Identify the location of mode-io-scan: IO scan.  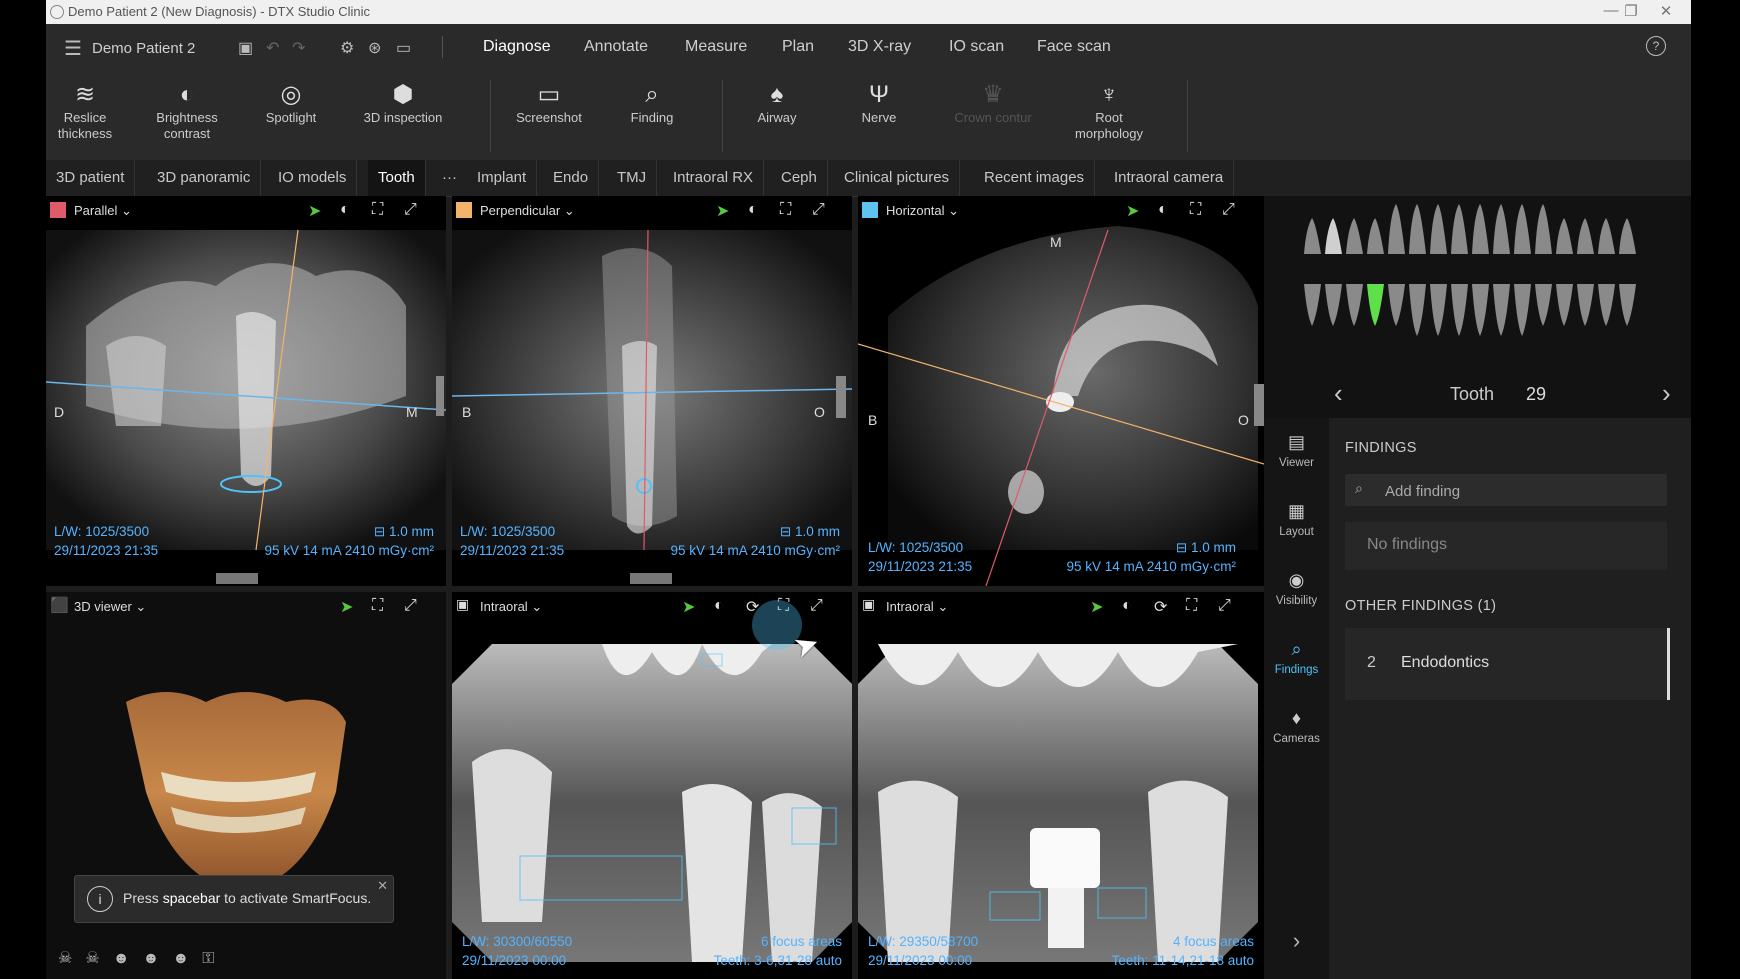
(976, 47).